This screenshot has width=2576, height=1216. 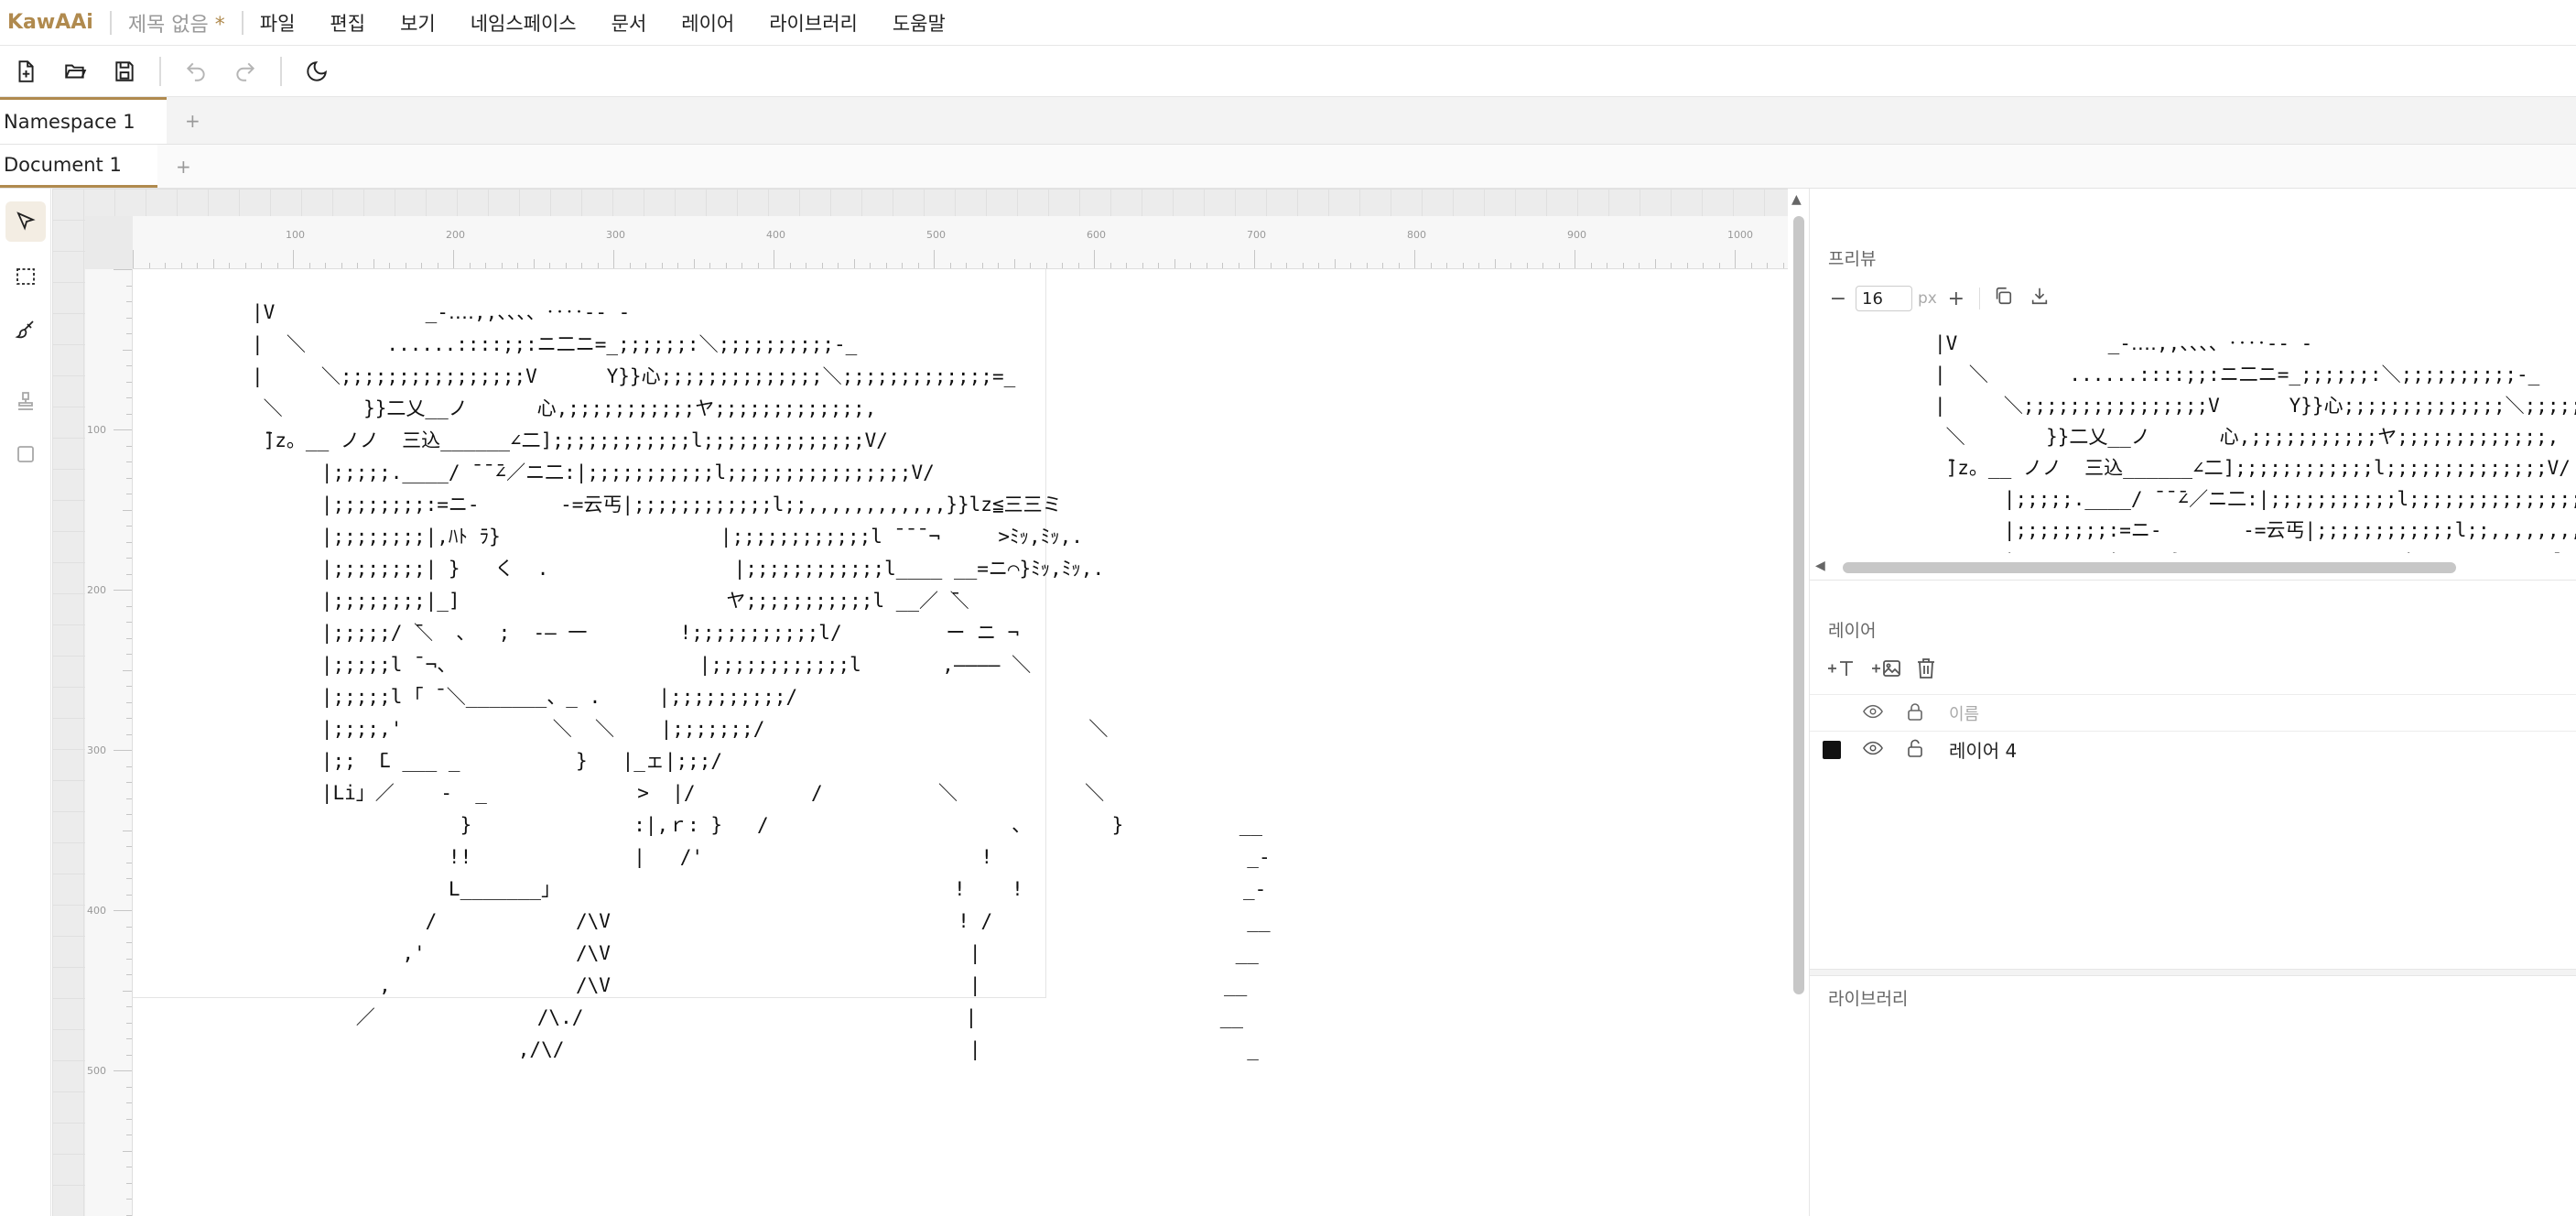 What do you see at coordinates (524, 23) in the screenshot?
I see `menu-namespace: 네임스페이스` at bounding box center [524, 23].